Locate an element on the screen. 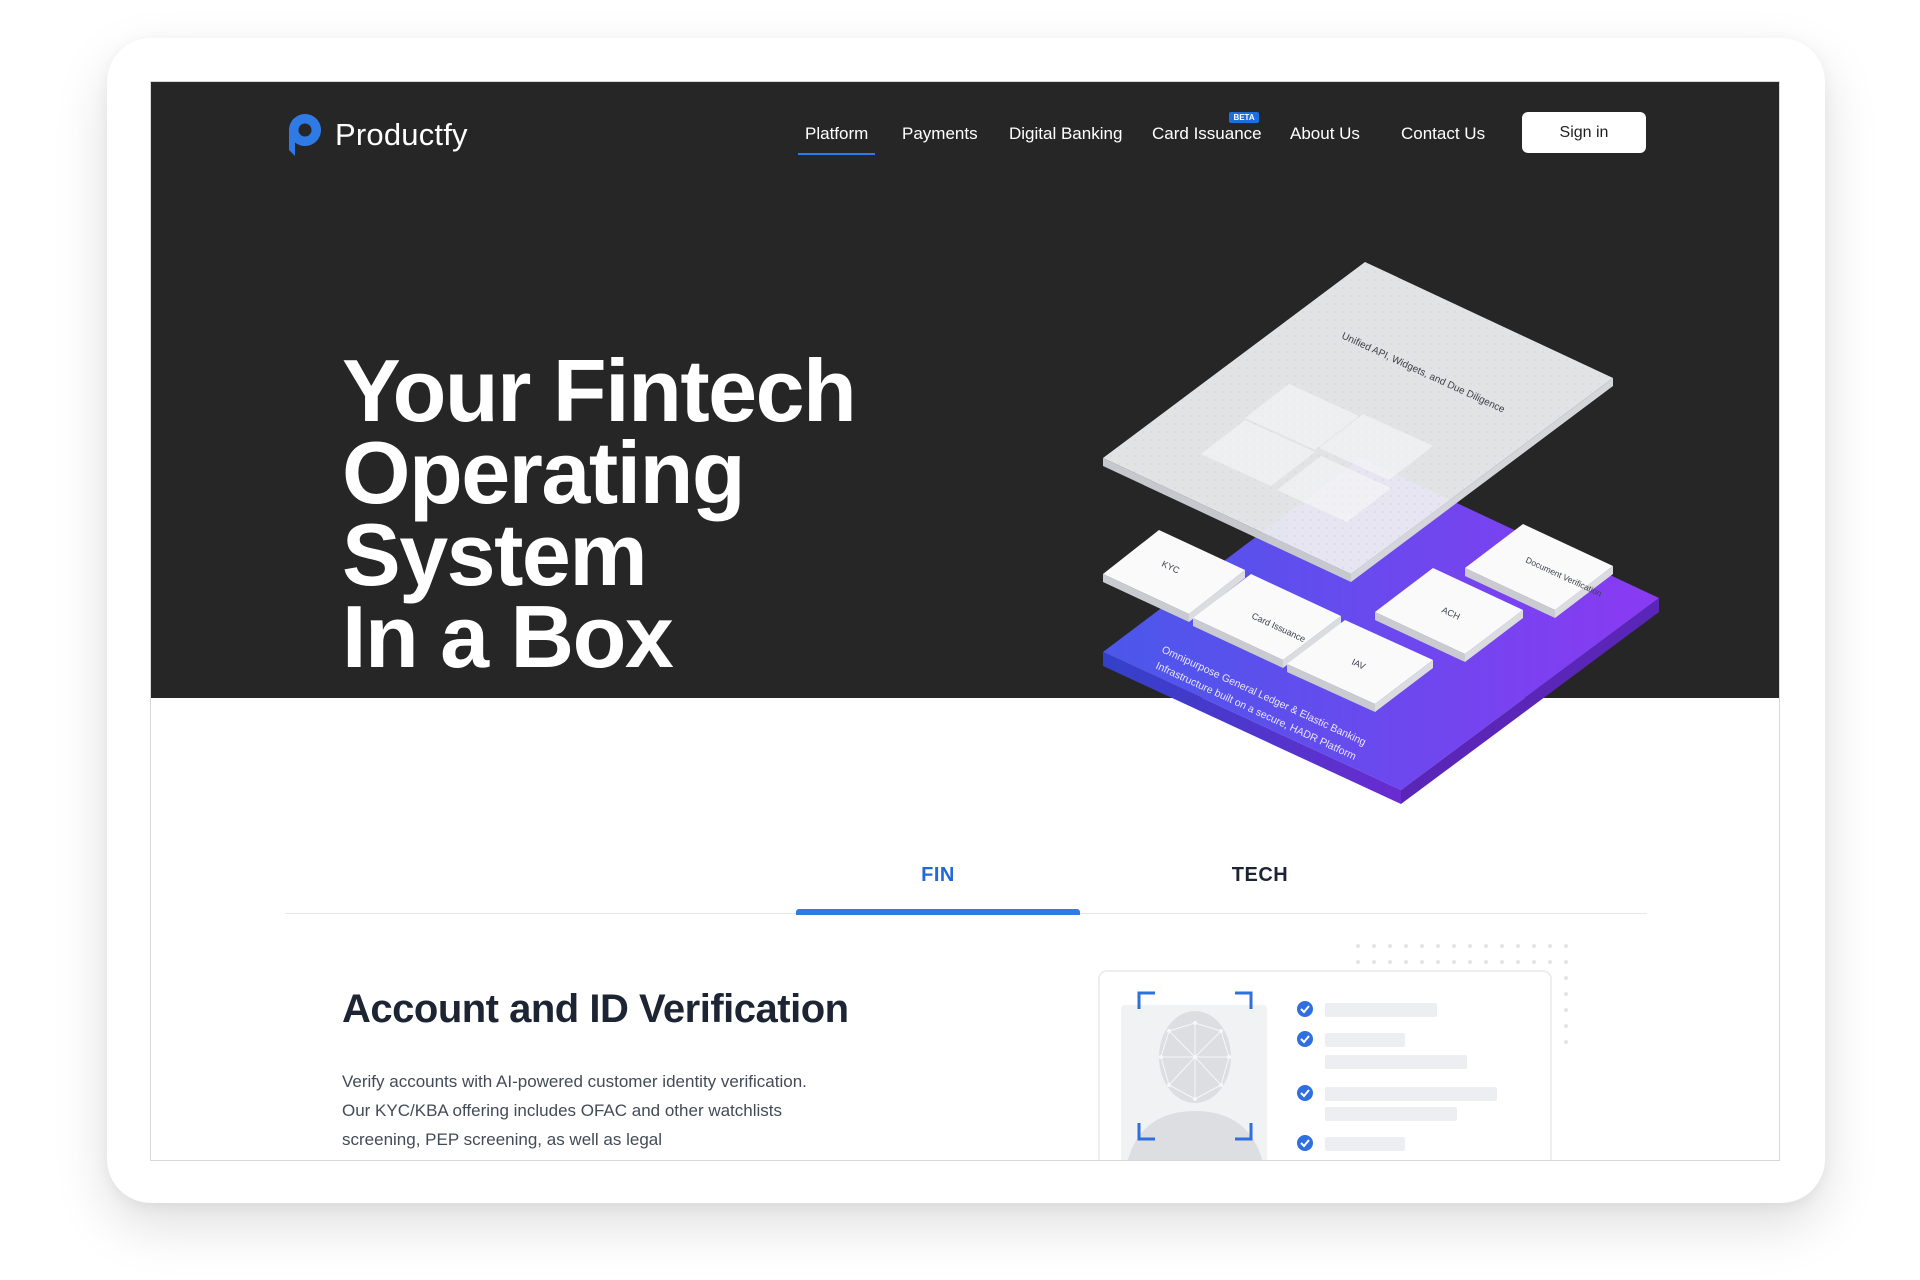 This screenshot has width=1920, height=1280. hero-title: Your Fintech Operating System In a Box is located at coordinates (702, 513).